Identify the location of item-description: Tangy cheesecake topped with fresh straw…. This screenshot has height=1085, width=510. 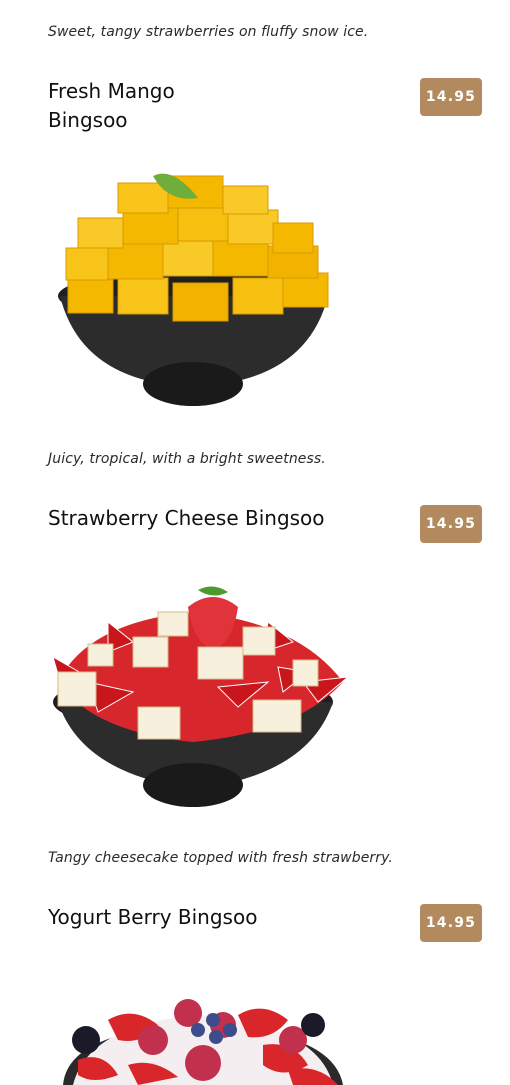
(220, 858).